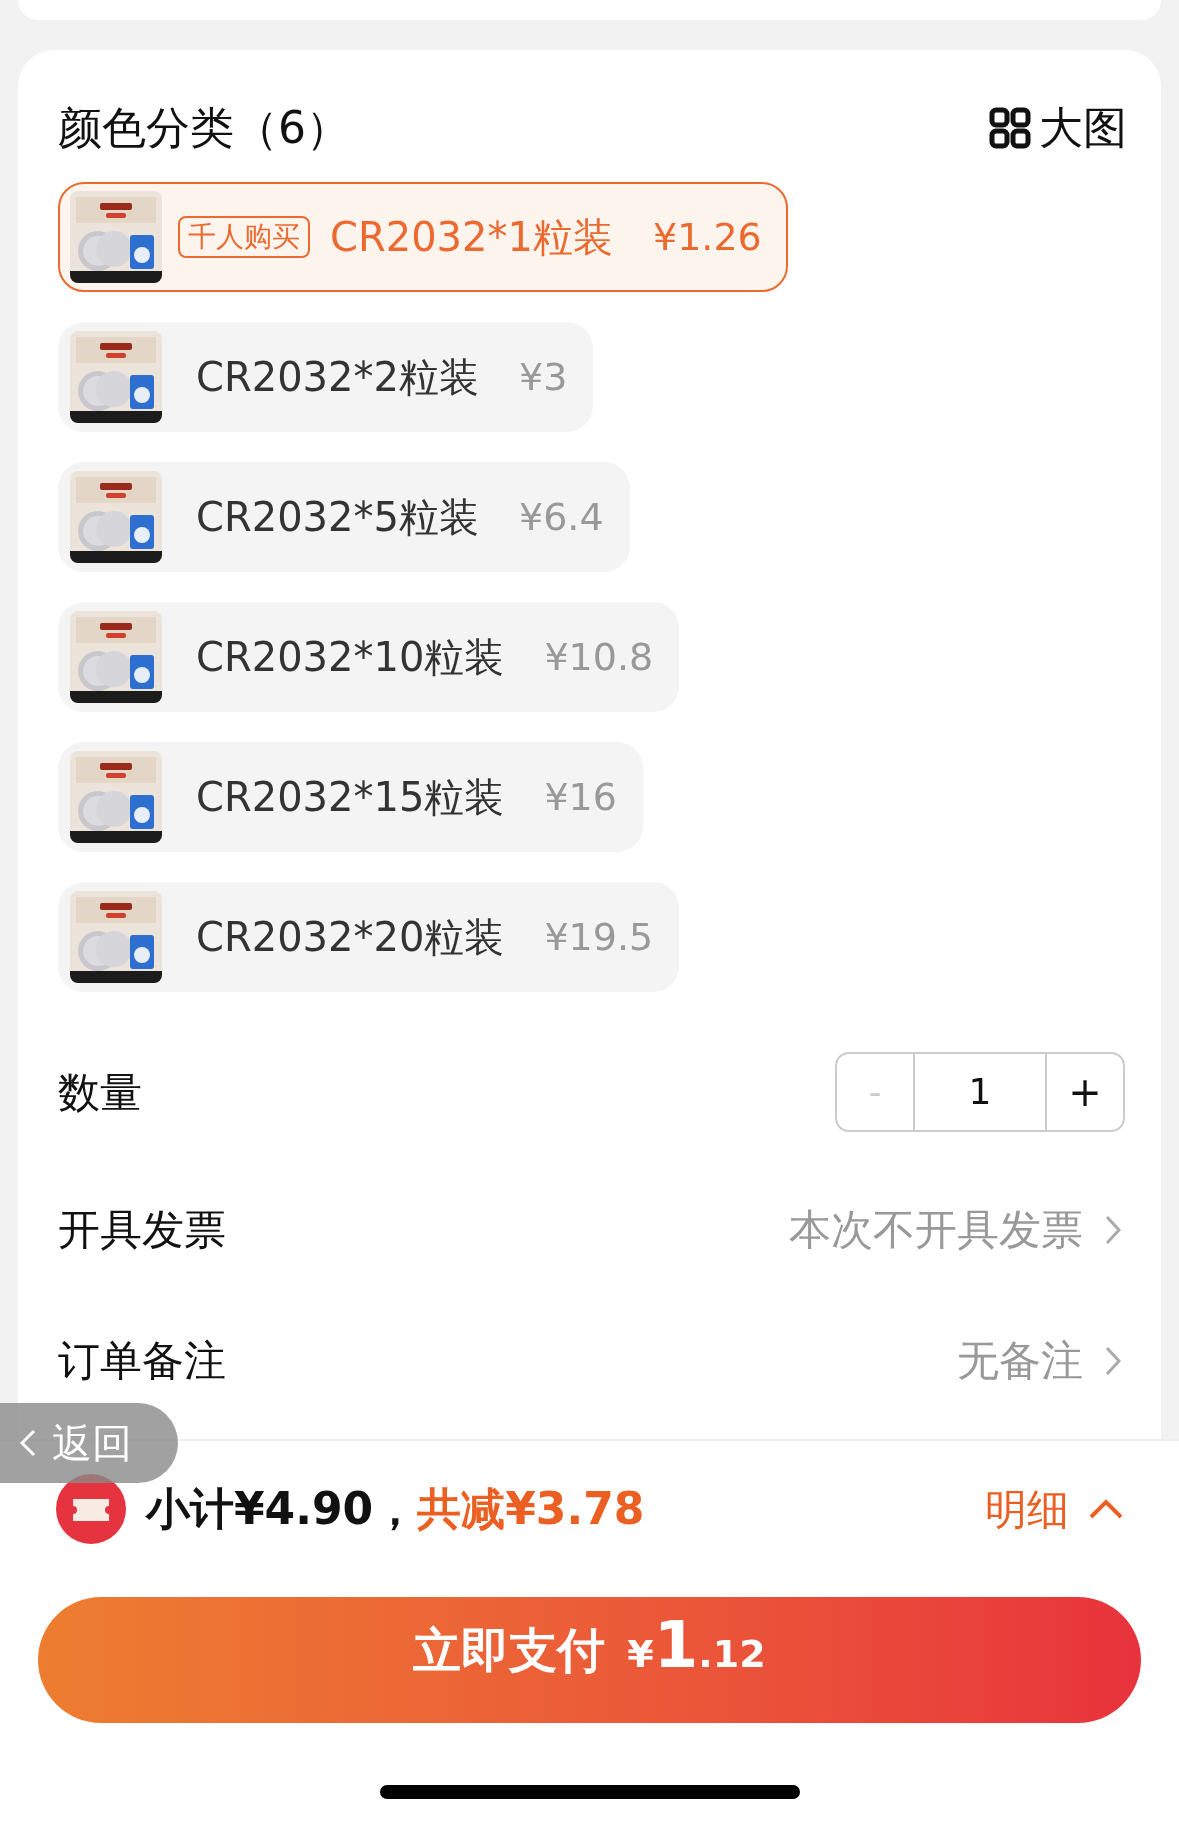 The height and width of the screenshot is (1823, 1179). I want to click on variant-option: CR2032*15粒装 ¥16, so click(350, 797).